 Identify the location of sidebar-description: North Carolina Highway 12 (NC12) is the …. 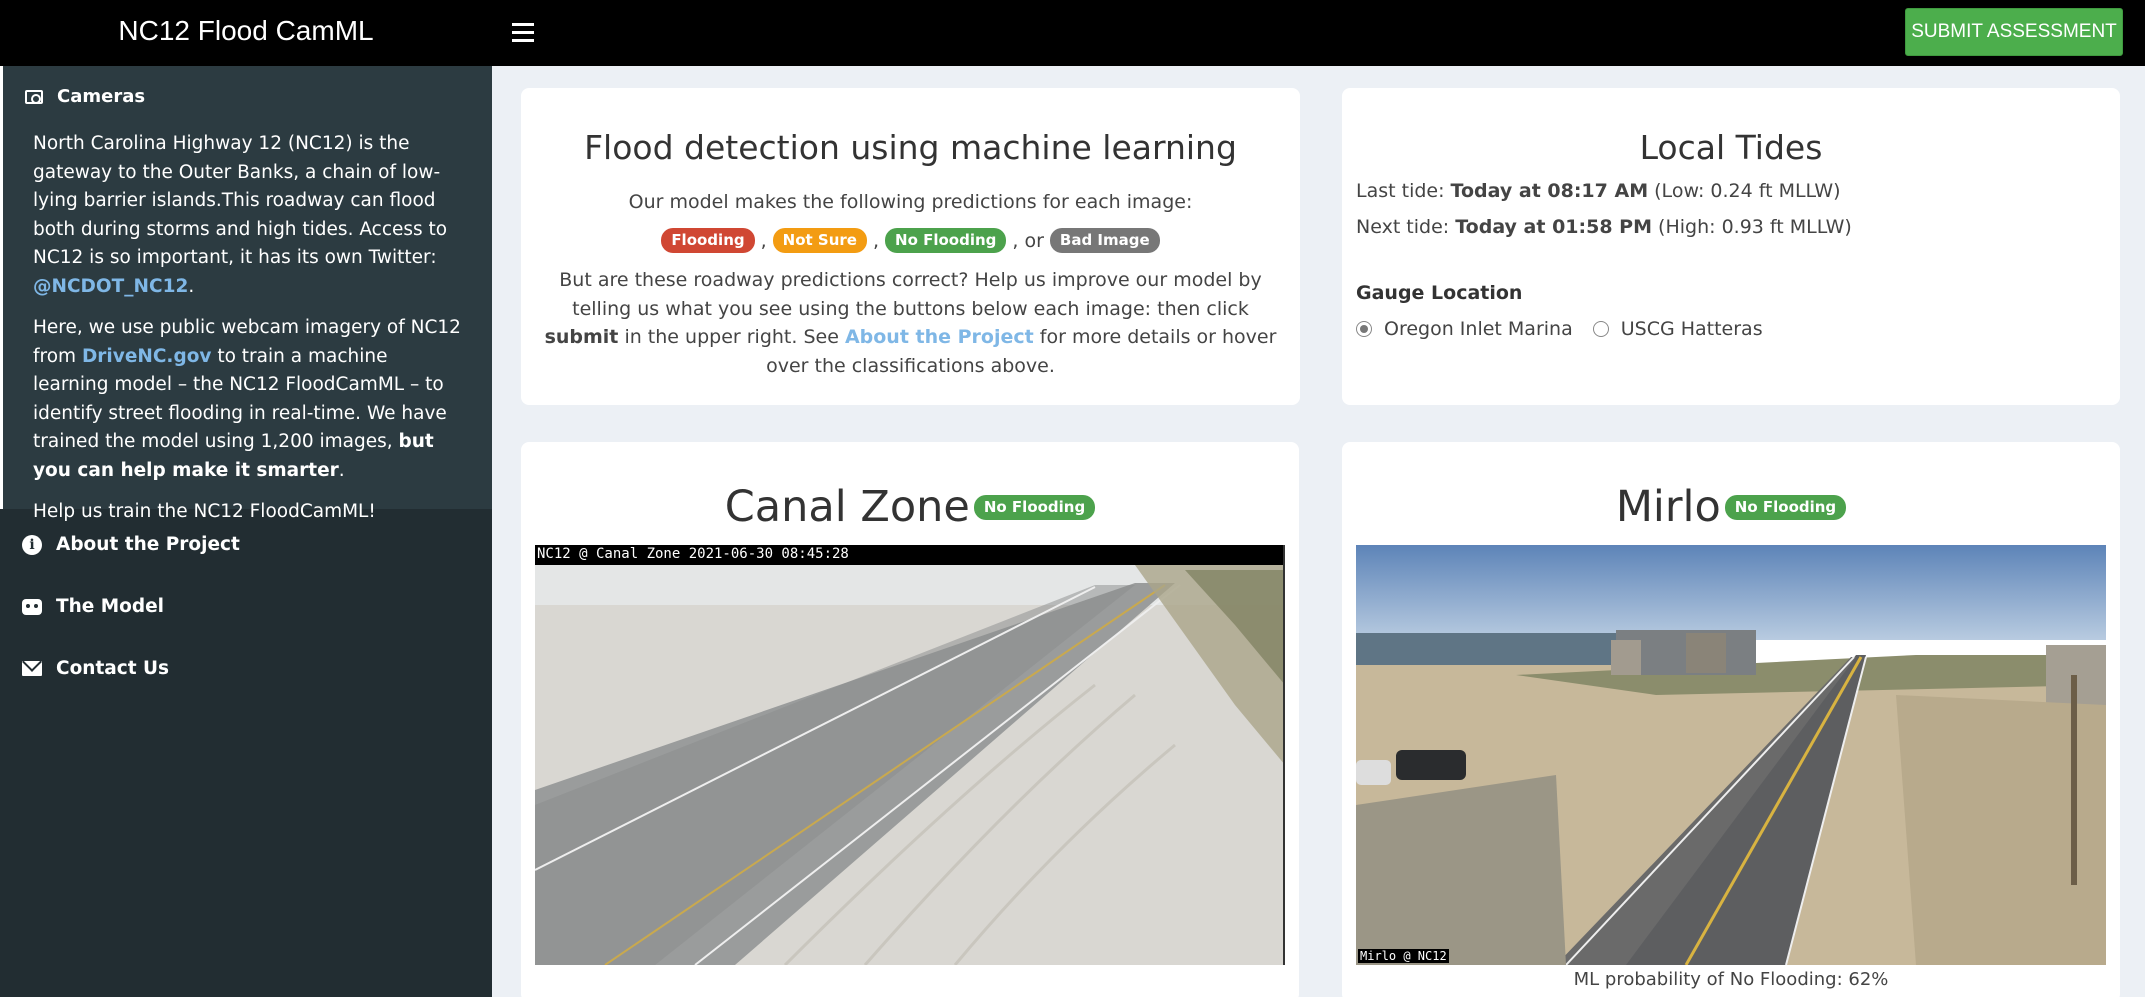
(248, 335).